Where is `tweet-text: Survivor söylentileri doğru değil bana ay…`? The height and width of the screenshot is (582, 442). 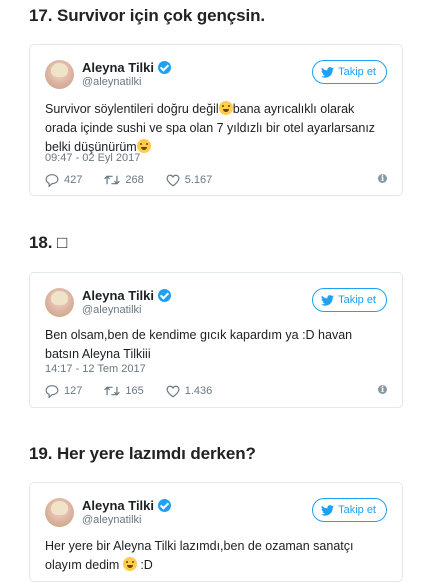 tweet-text: Survivor söylentileri doğru değil bana ay… is located at coordinates (216, 128).